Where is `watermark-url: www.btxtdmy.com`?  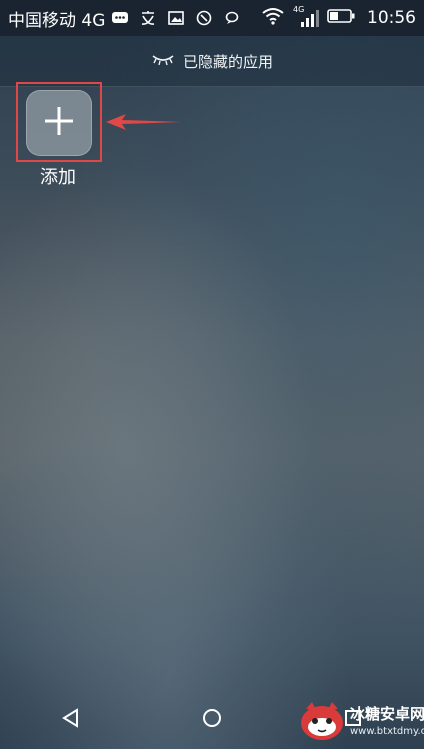
watermark-url: www.btxtdmy.com is located at coordinates (387, 731).